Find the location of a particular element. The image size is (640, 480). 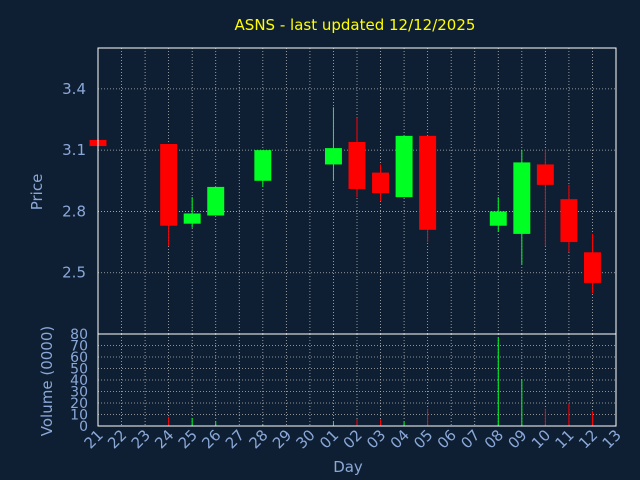

price-tick-label: 2.5 is located at coordinates (74, 273).